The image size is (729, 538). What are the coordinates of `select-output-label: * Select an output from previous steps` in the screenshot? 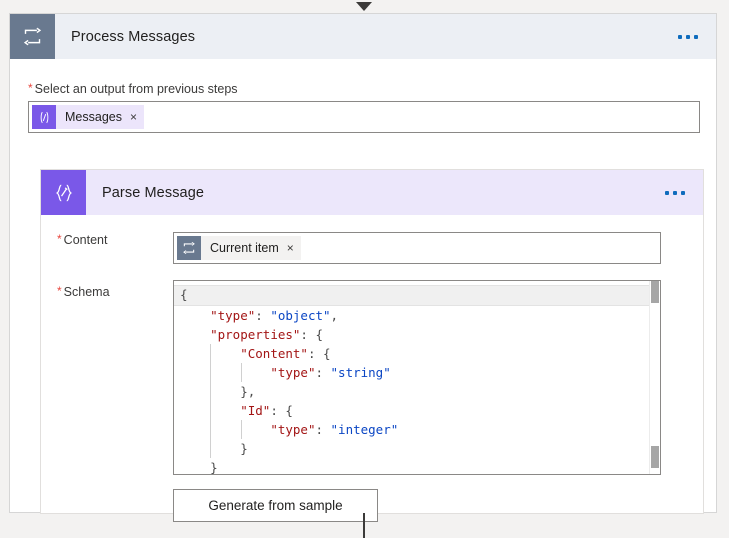 It's located at (363, 88).